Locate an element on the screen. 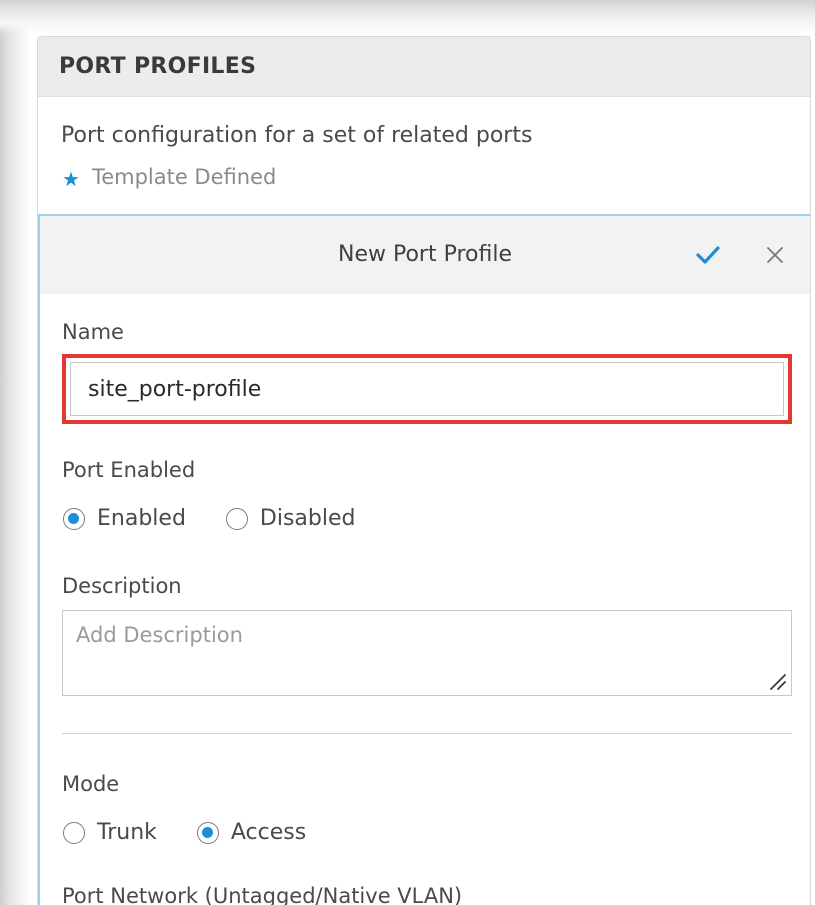  name-highlight-box: site_port-profile is located at coordinates (427, 389).